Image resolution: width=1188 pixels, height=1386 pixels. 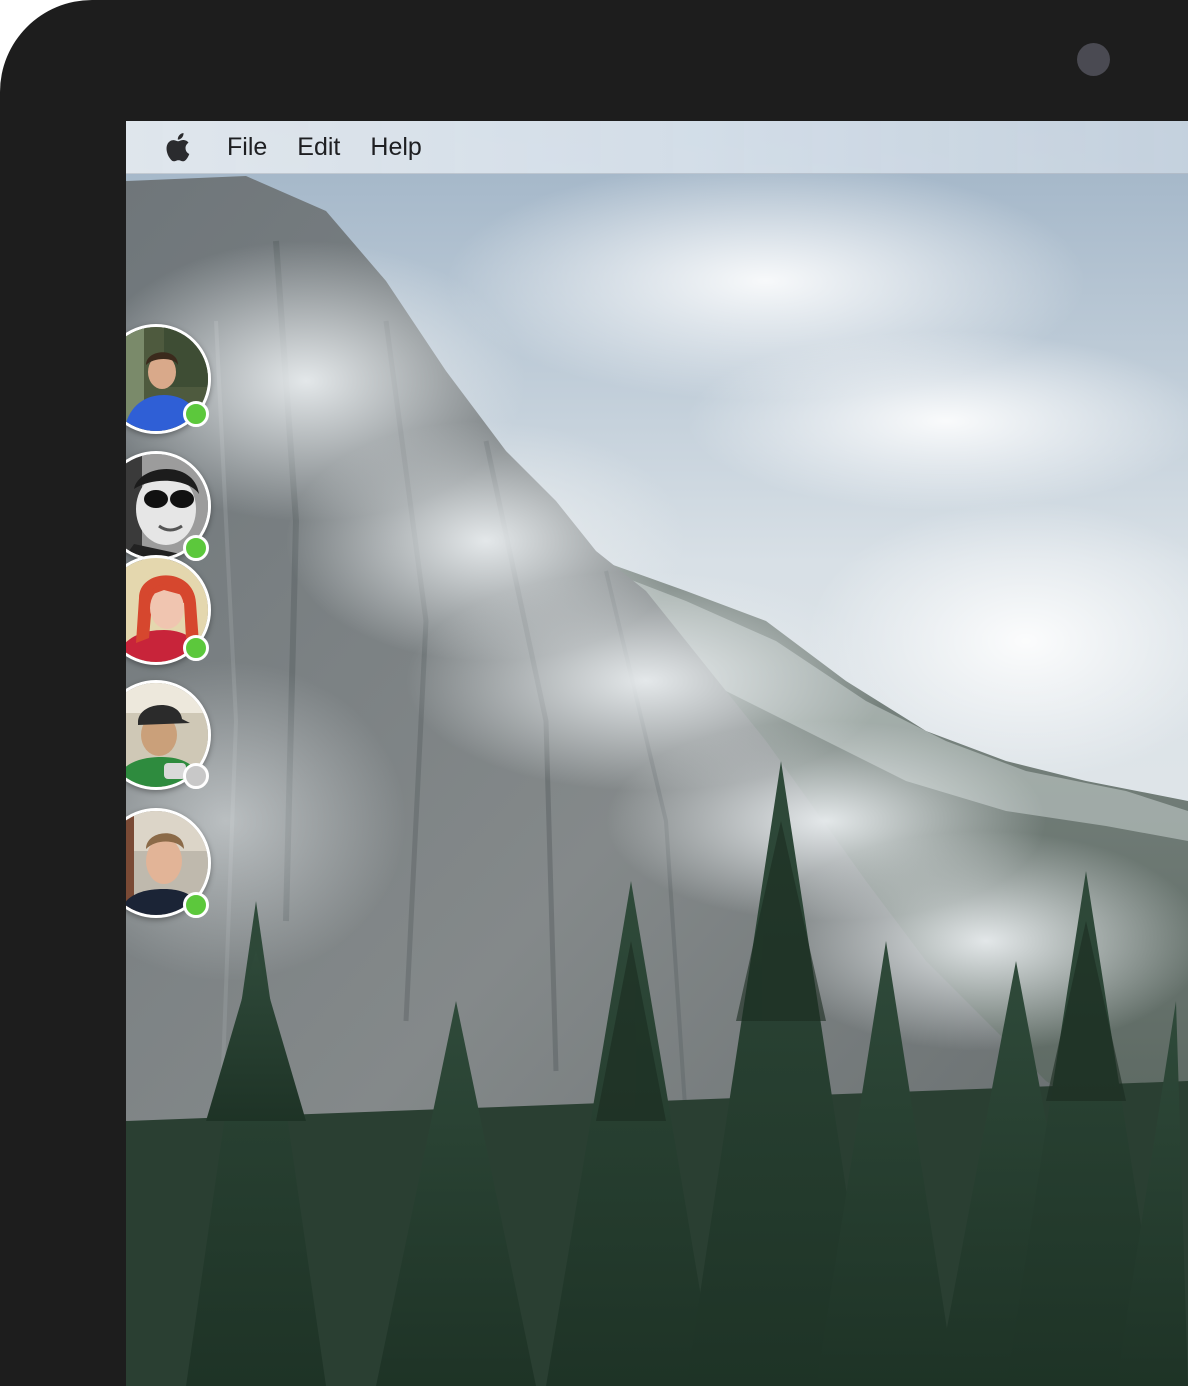 What do you see at coordinates (1093, 59) in the screenshot?
I see `camera-icon` at bounding box center [1093, 59].